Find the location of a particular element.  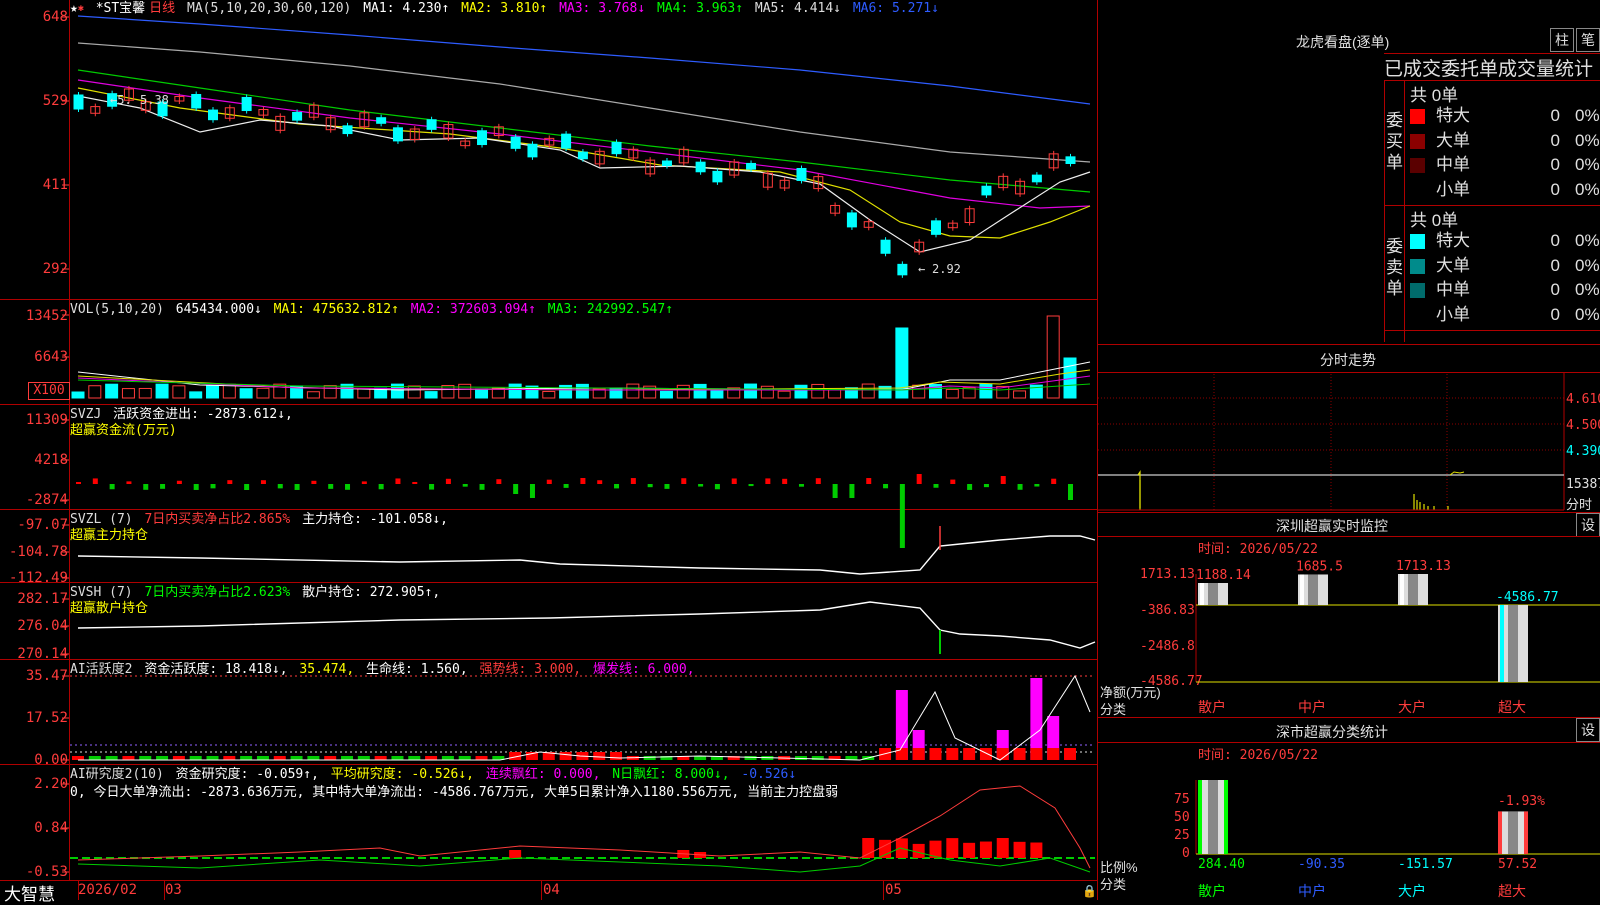

svzj-name: SVZJ is located at coordinates (85, 414).